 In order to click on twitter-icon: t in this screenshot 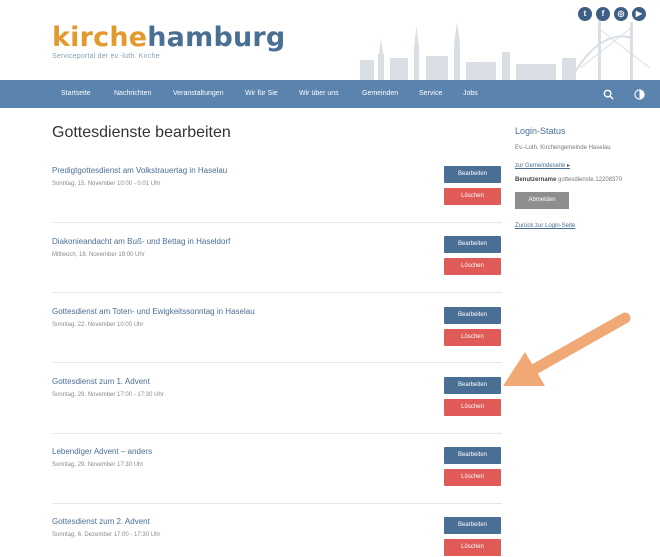, I will do `click(585, 14)`.